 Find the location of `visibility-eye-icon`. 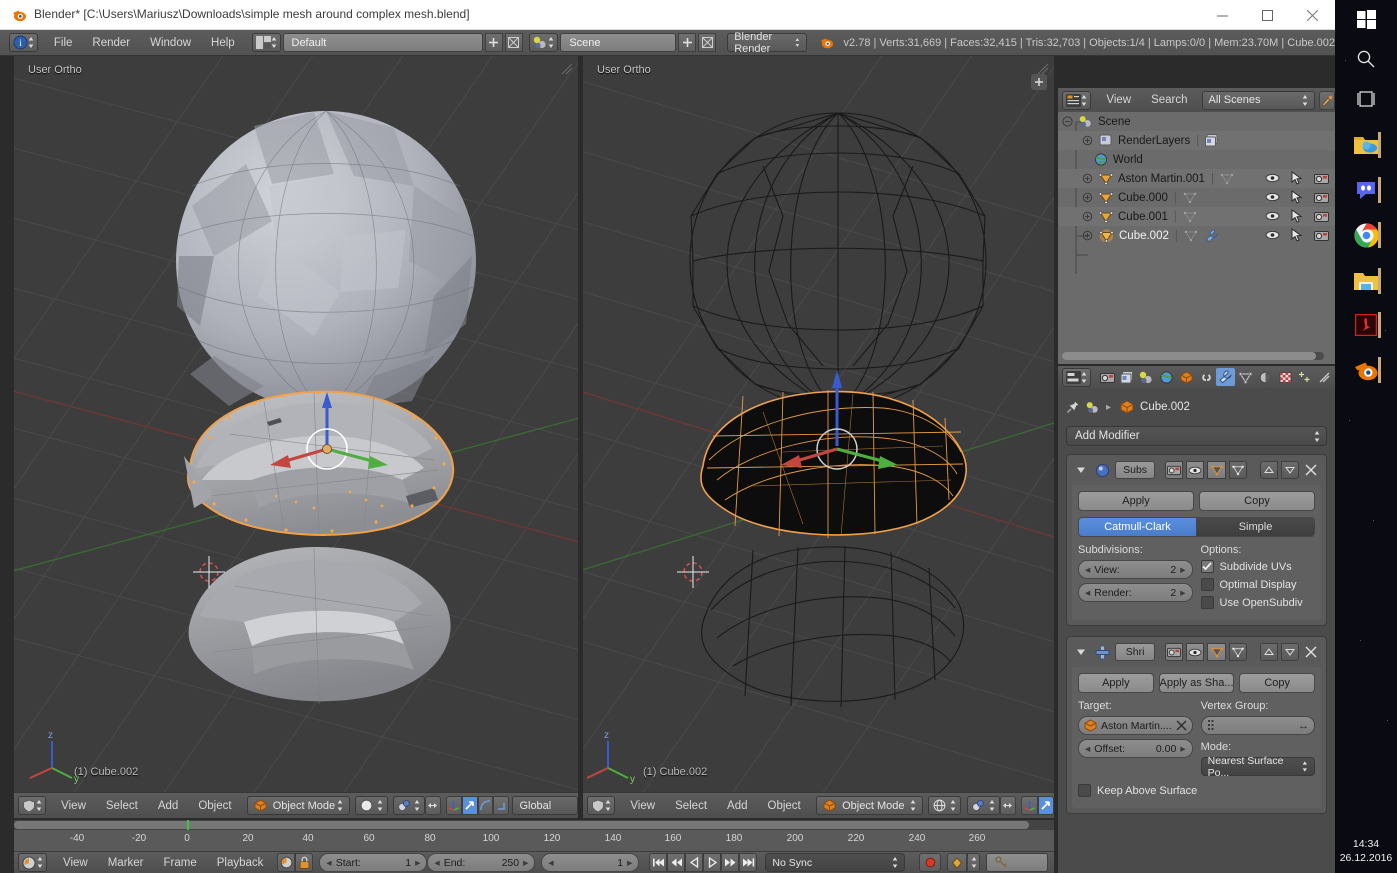

visibility-eye-icon is located at coordinates (1272, 197).